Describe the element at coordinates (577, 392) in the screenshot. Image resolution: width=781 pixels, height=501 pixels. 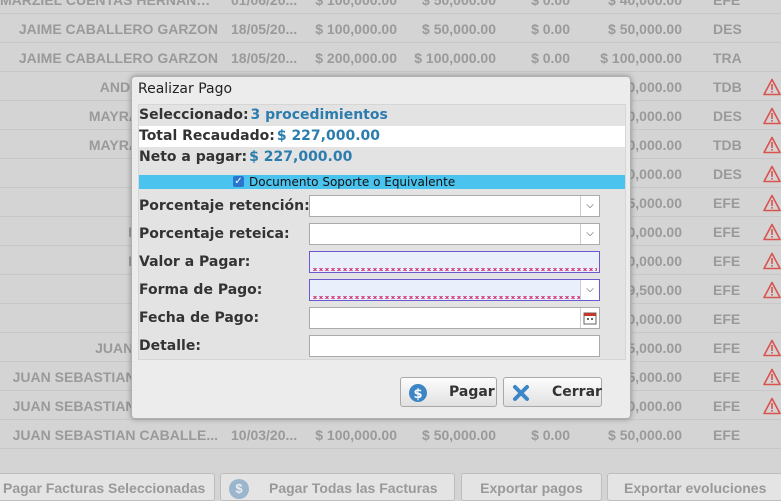
I see `close-button-label: Cerrar` at that location.